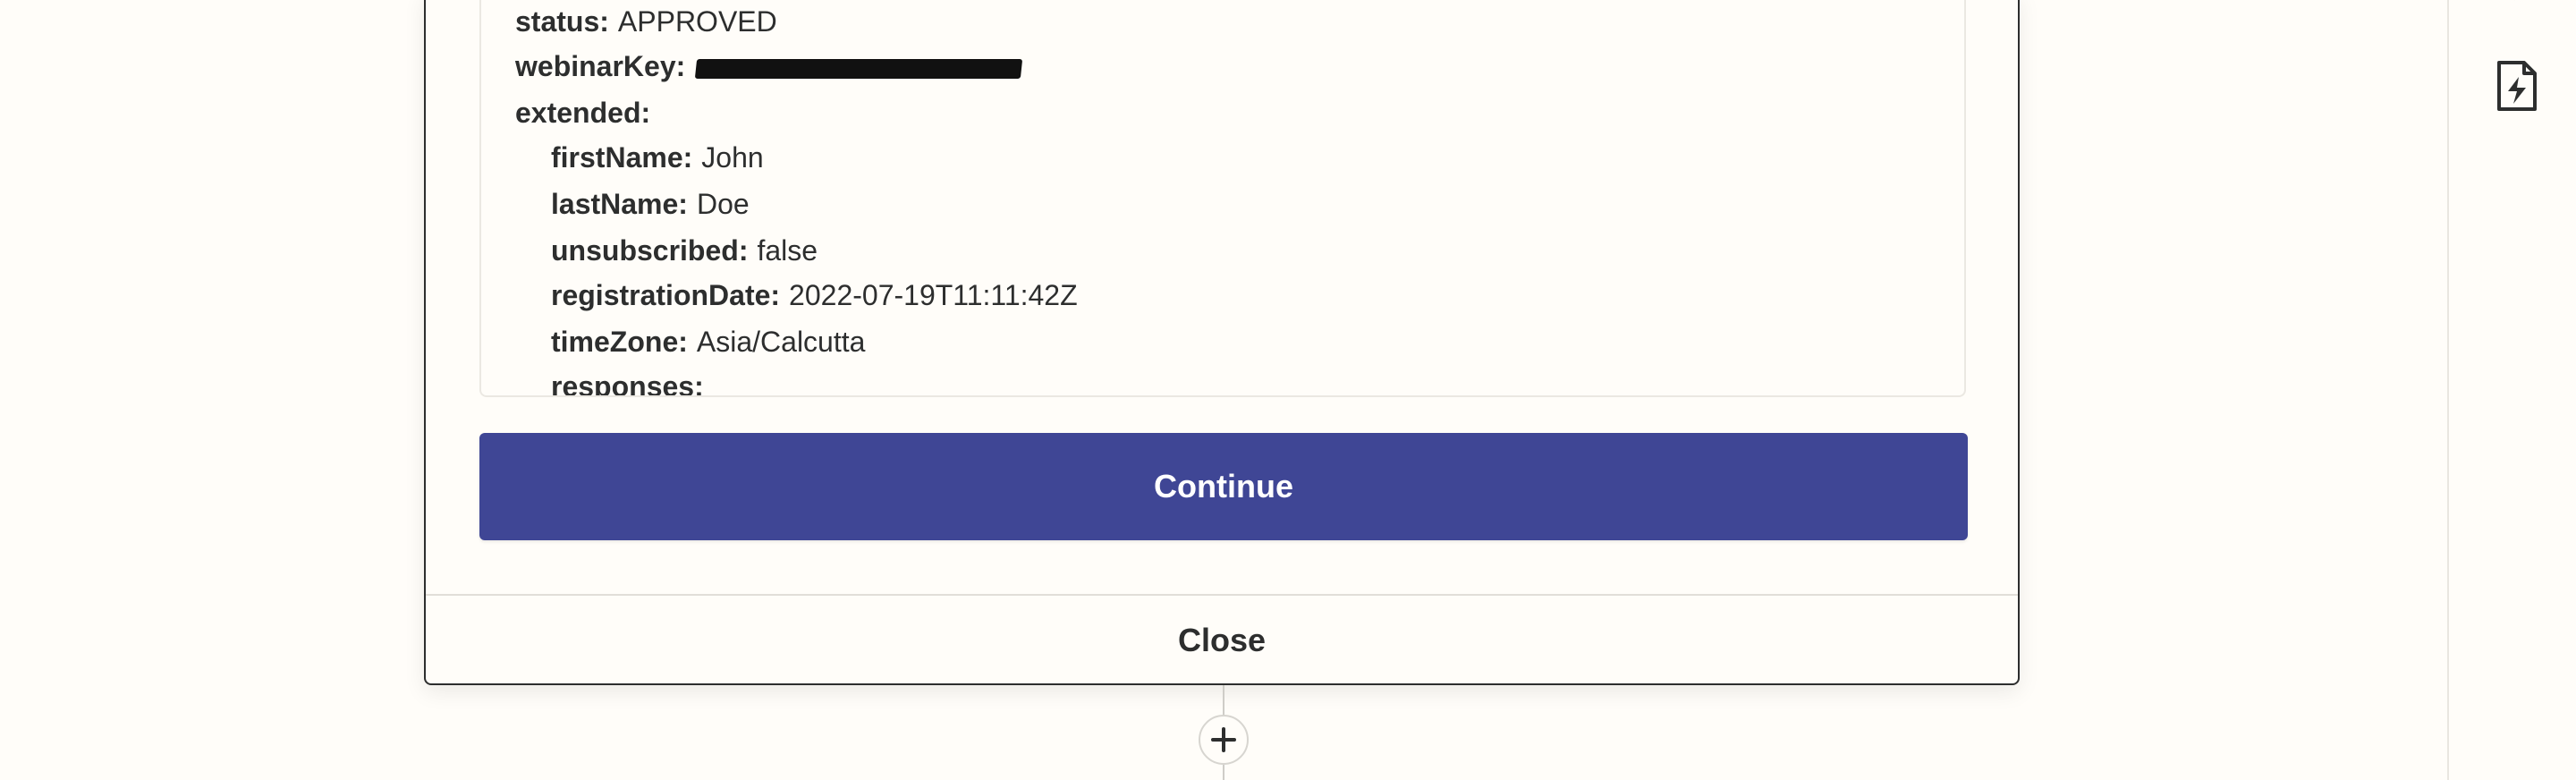 This screenshot has width=2576, height=780. What do you see at coordinates (723, 204) in the screenshot?
I see `field-value: Doe` at bounding box center [723, 204].